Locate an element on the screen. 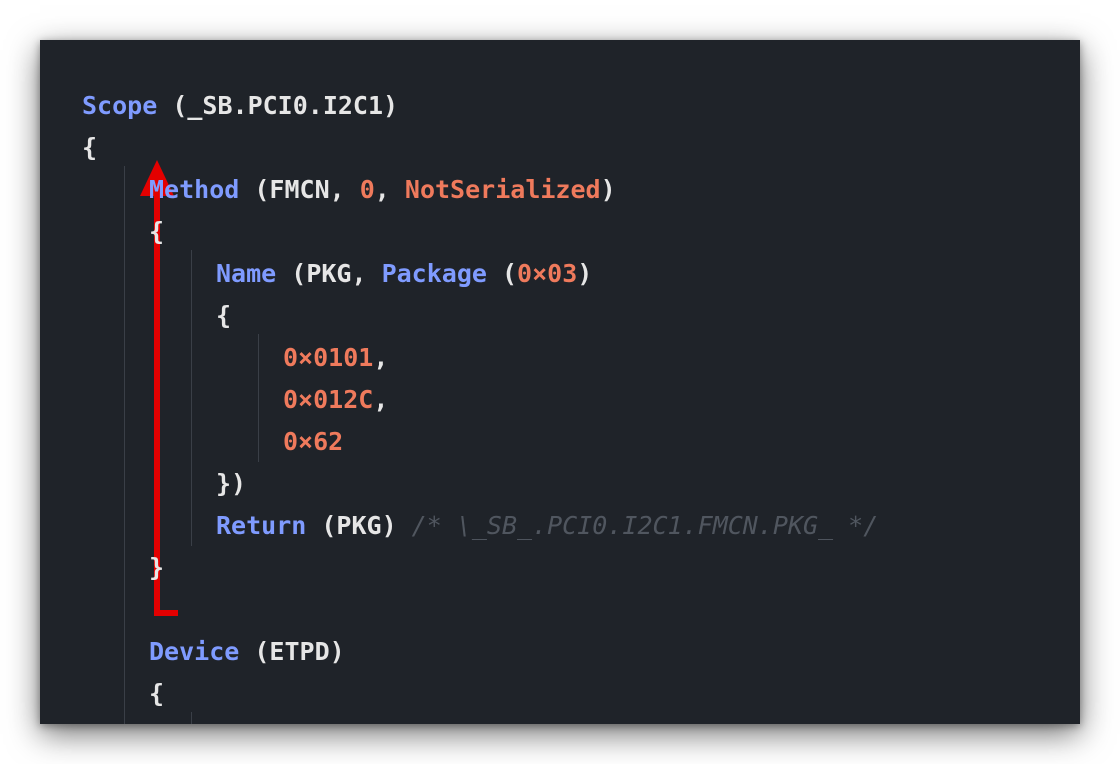 Image resolution: width=1120 pixels, height=764 pixels. code-token-keyword: Return is located at coordinates (261, 525).